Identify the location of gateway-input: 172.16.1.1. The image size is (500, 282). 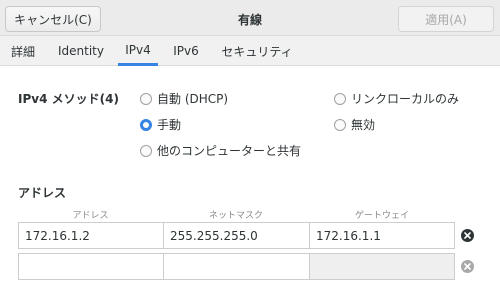
(382, 235).